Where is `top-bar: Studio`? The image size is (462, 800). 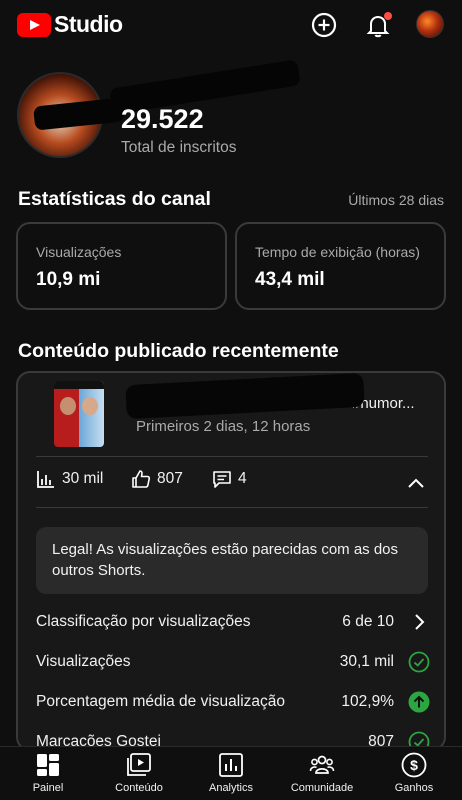
top-bar: Studio is located at coordinates (231, 25).